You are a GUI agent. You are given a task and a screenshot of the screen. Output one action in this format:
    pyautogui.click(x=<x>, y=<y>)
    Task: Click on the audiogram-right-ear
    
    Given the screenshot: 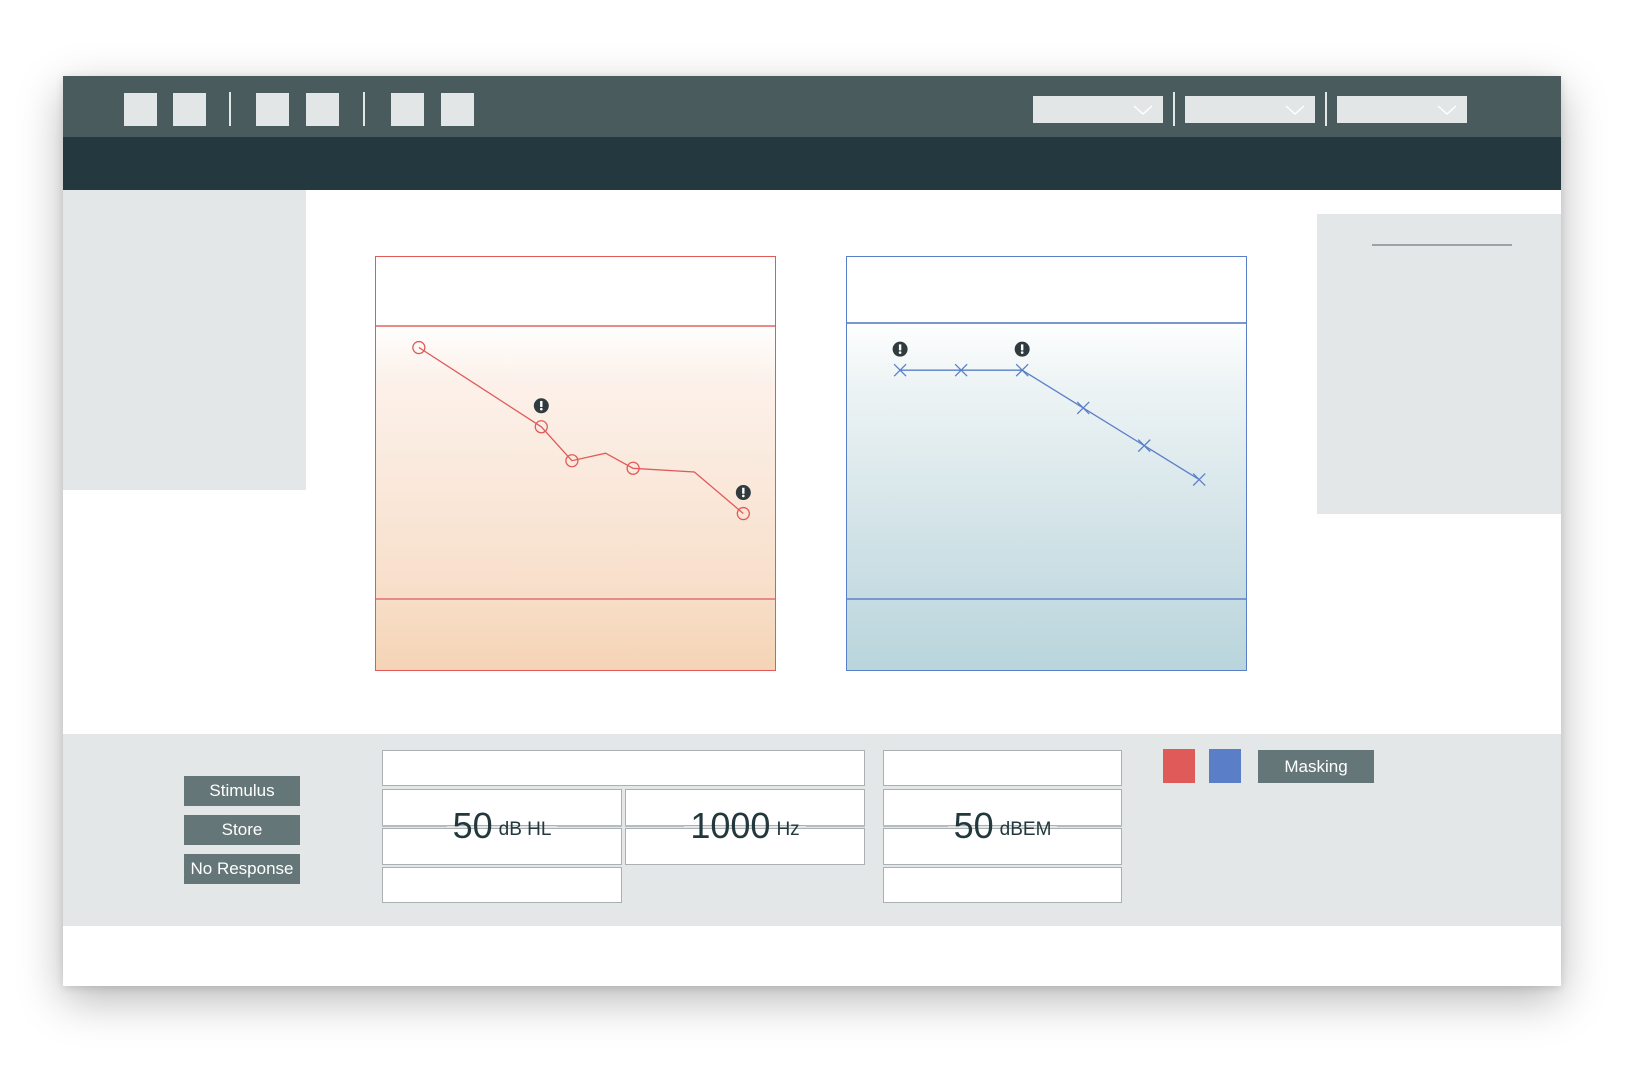 What is the action you would take?
    pyautogui.click(x=575, y=463)
    